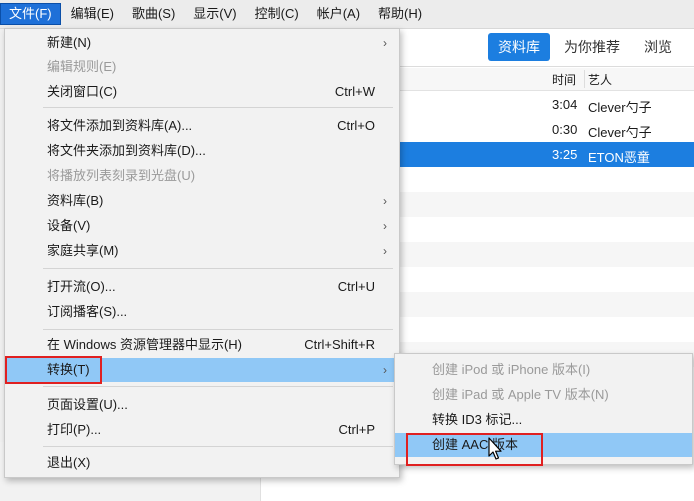 The image size is (694, 501). What do you see at coordinates (519, 47) in the screenshot?
I see `tab-library: 资料库` at bounding box center [519, 47].